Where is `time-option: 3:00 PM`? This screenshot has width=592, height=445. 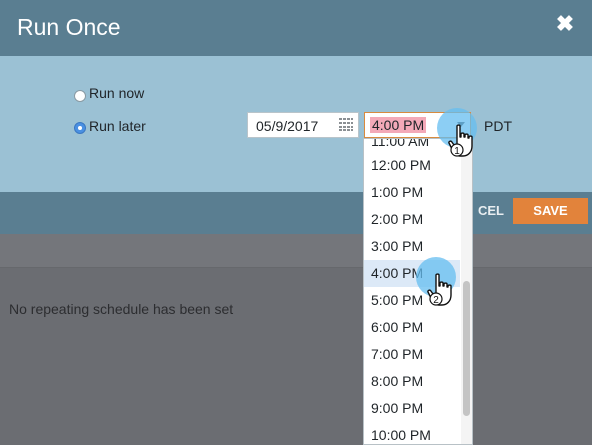 time-option: 3:00 PM is located at coordinates (412, 246).